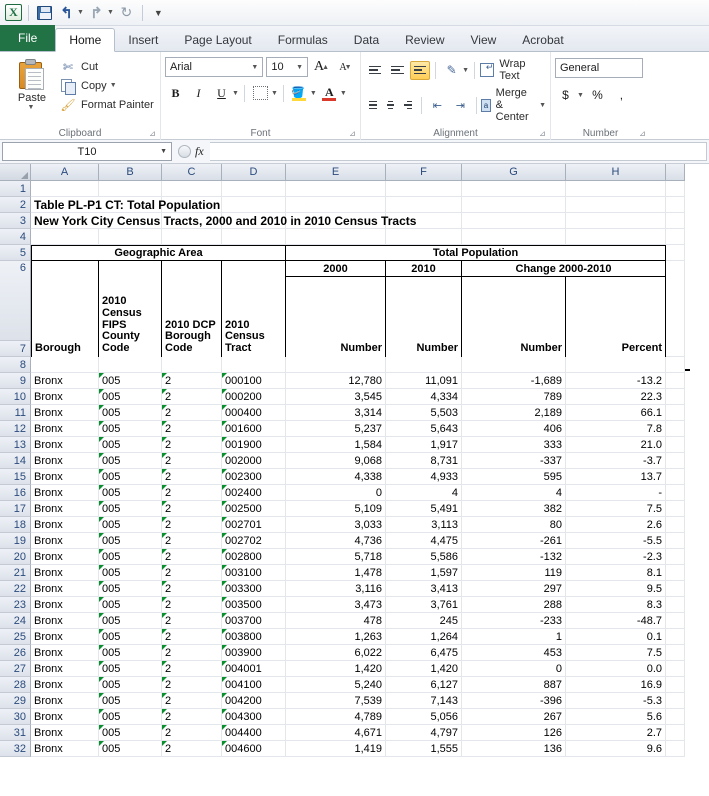 Image resolution: width=709 pixels, height=796 pixels. What do you see at coordinates (130, 237) in the screenshot?
I see `cell-b4` at bounding box center [130, 237].